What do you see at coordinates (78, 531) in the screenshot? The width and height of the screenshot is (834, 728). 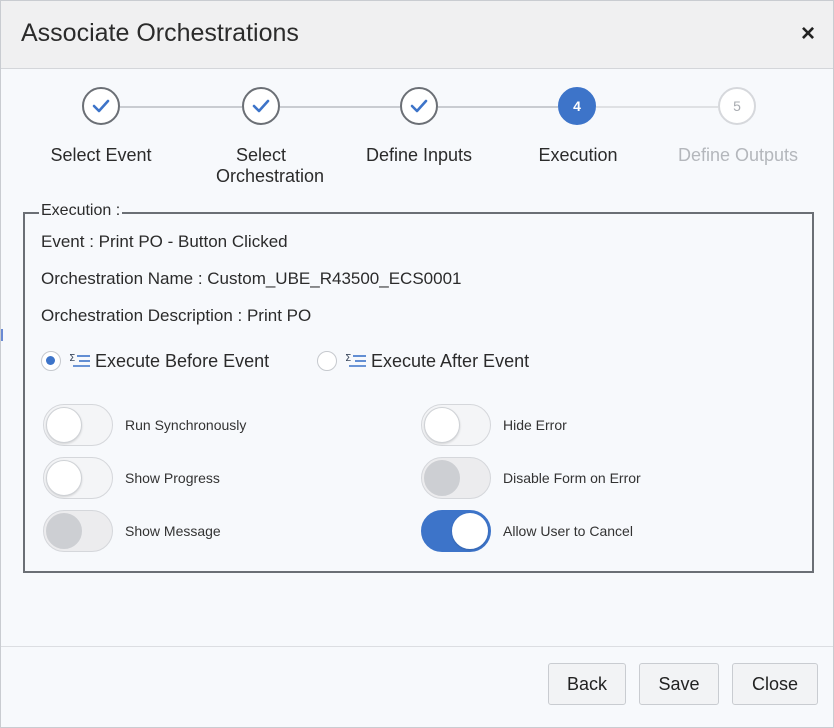 I see `show-message-toggle` at bounding box center [78, 531].